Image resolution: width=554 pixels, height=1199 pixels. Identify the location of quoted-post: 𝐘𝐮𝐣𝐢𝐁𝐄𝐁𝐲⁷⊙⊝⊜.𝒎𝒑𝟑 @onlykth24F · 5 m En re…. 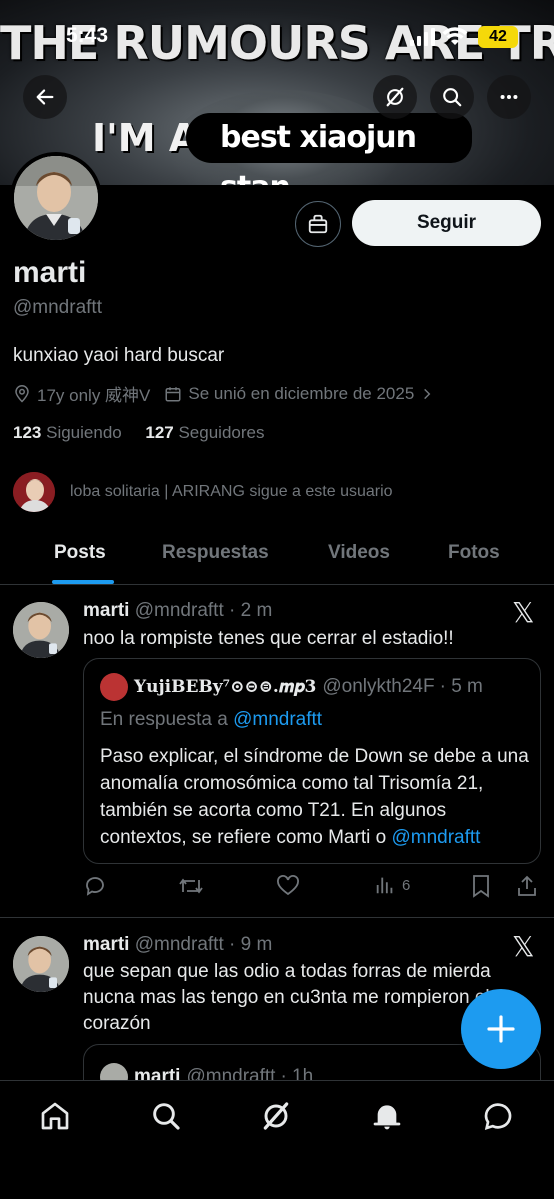
(312, 761).